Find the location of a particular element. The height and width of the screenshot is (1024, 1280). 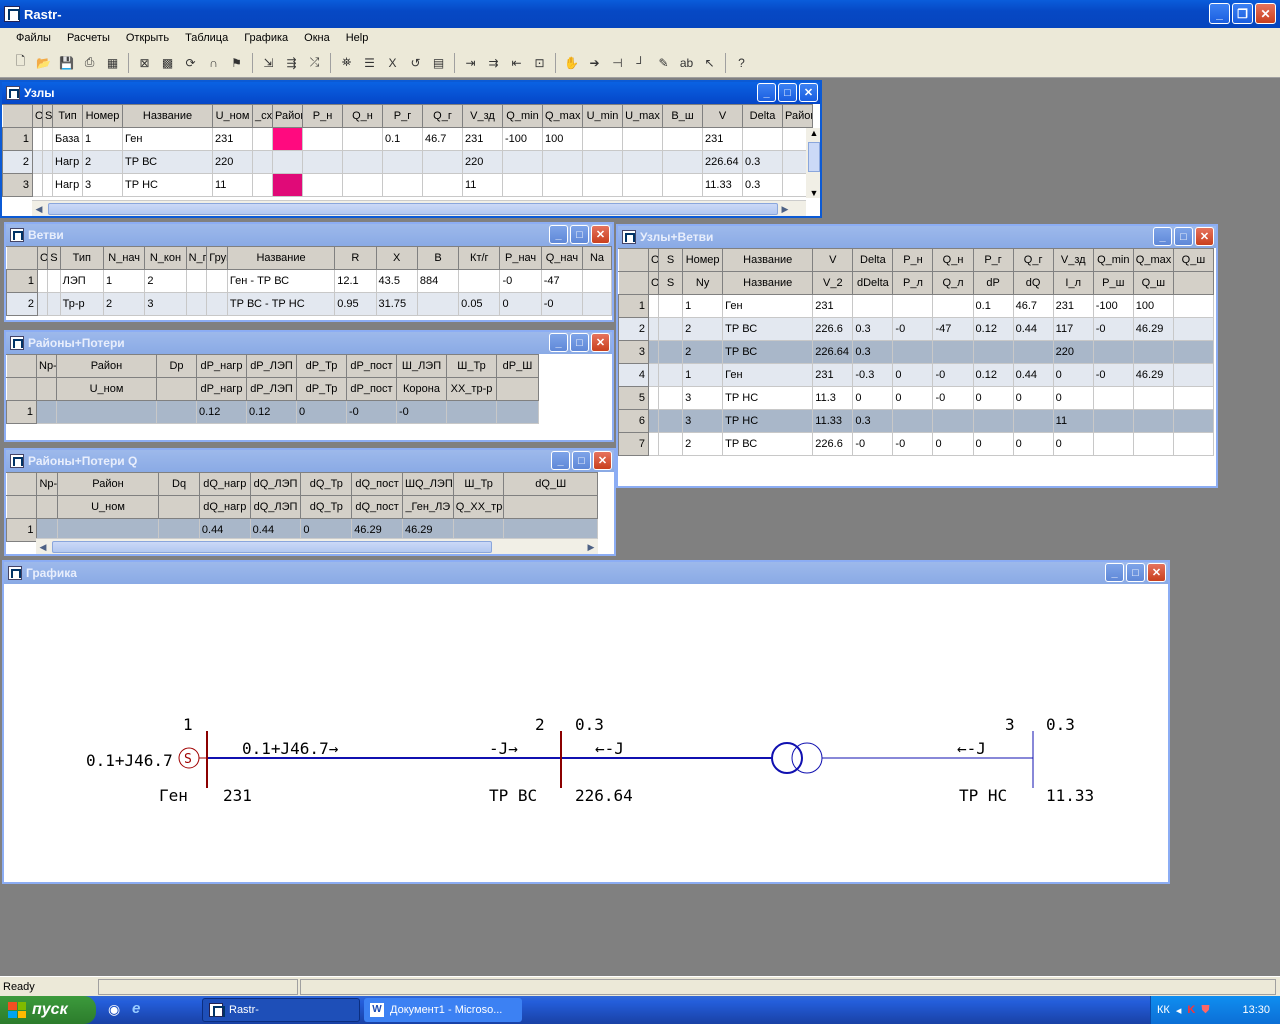

table-cell: 4 is located at coordinates (634, 375).